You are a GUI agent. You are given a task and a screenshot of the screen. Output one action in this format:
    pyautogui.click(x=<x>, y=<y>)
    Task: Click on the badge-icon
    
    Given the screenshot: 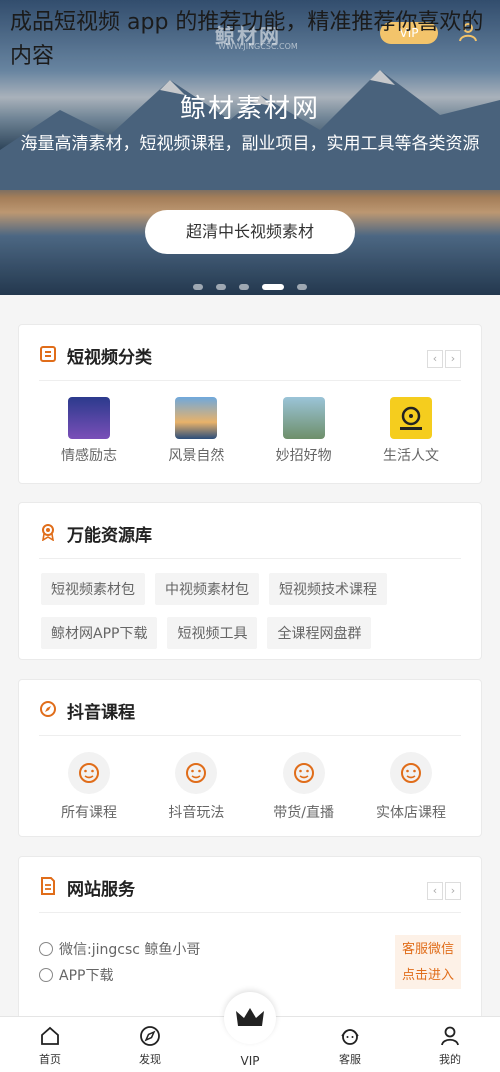 What is the action you would take?
    pyautogui.click(x=48, y=532)
    